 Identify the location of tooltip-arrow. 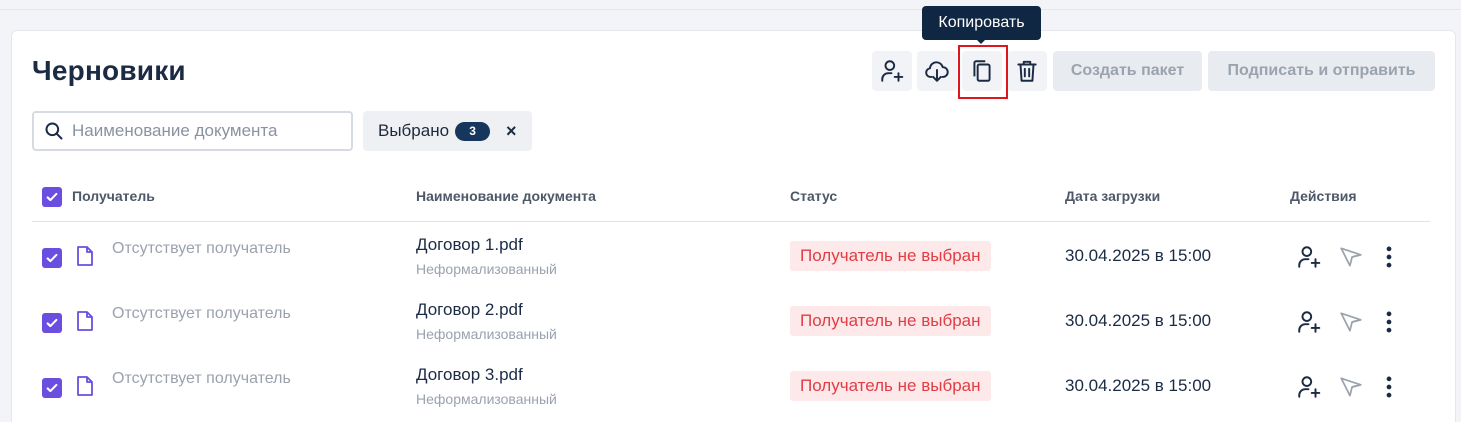
(981, 41).